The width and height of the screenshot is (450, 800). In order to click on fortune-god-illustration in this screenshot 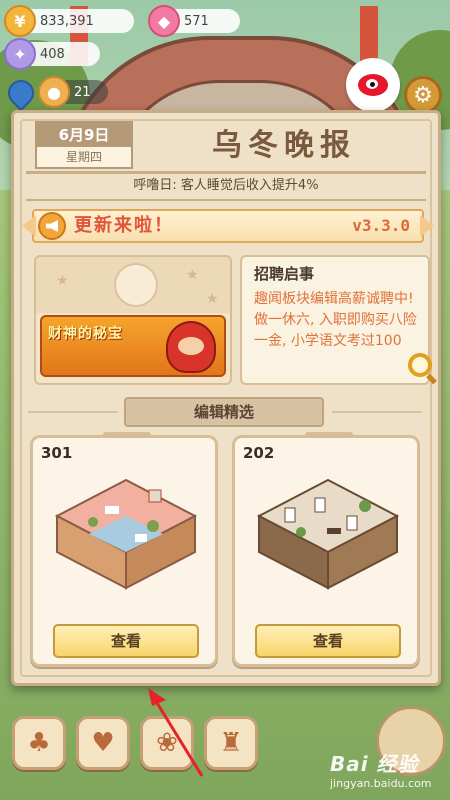, I will do `click(191, 347)`.